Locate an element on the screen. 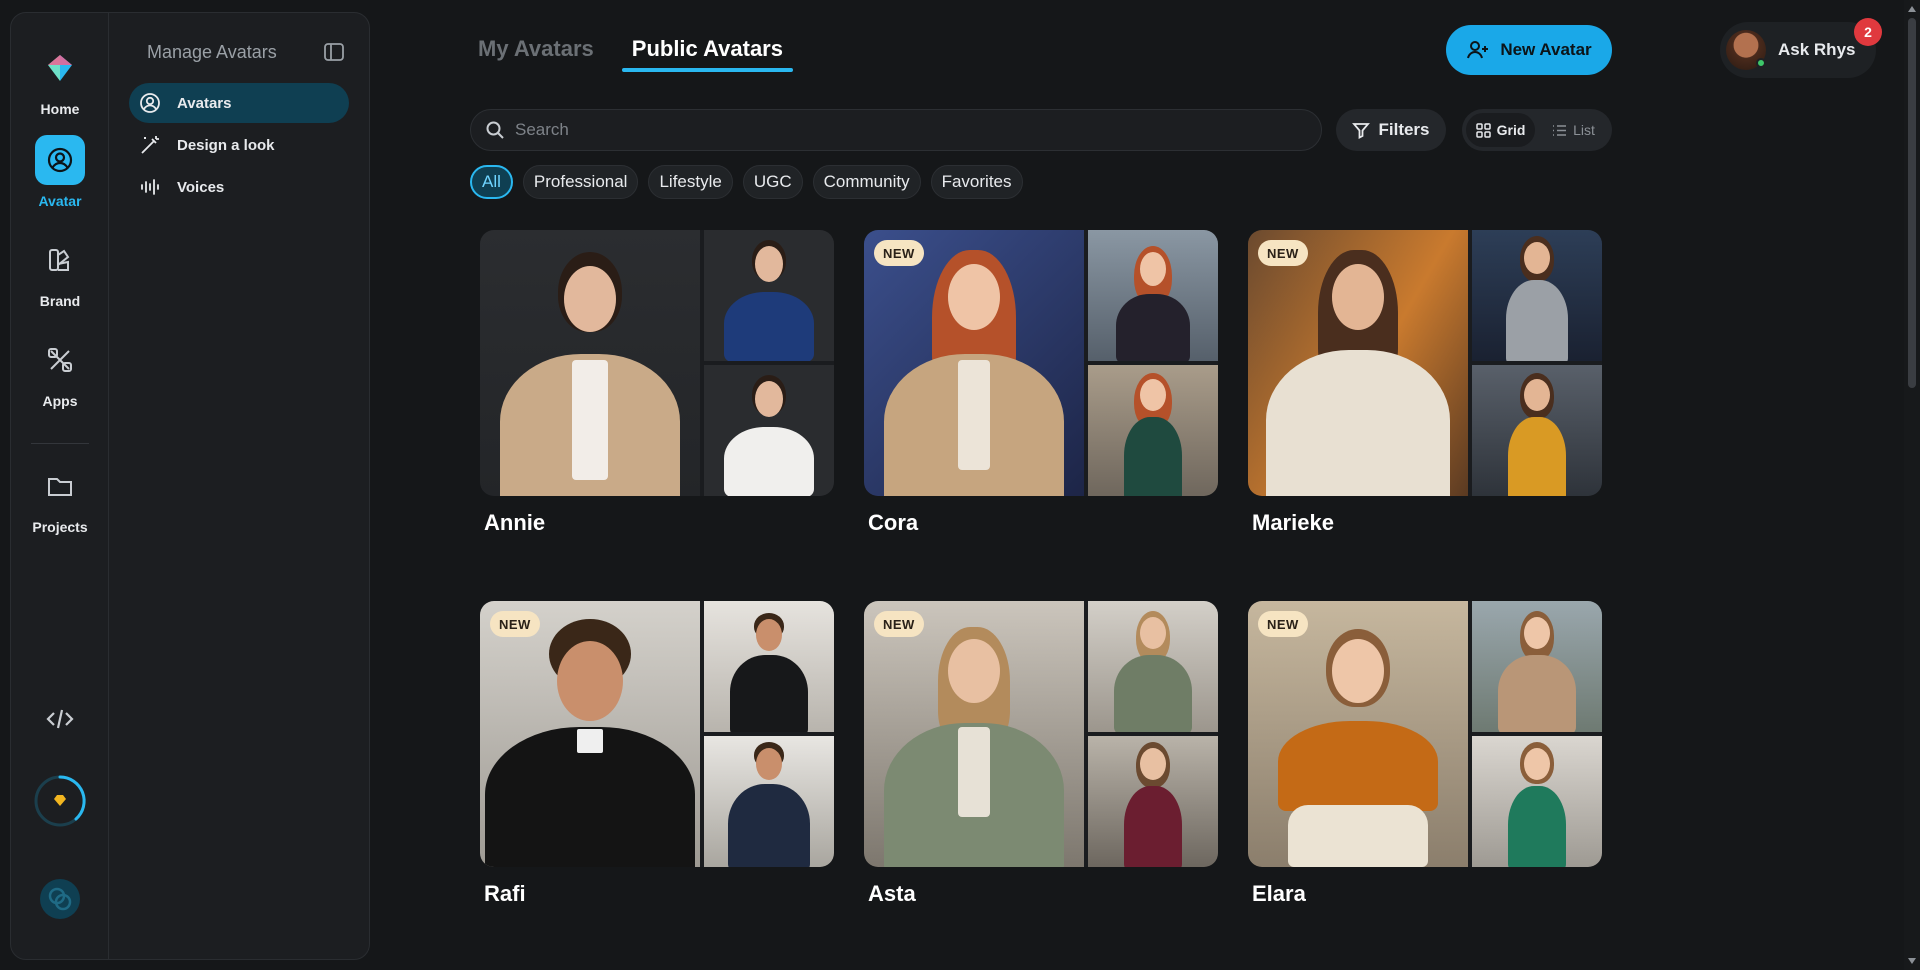 This screenshot has height=970, width=1920. view-grid-option: Grid is located at coordinates (1500, 130).